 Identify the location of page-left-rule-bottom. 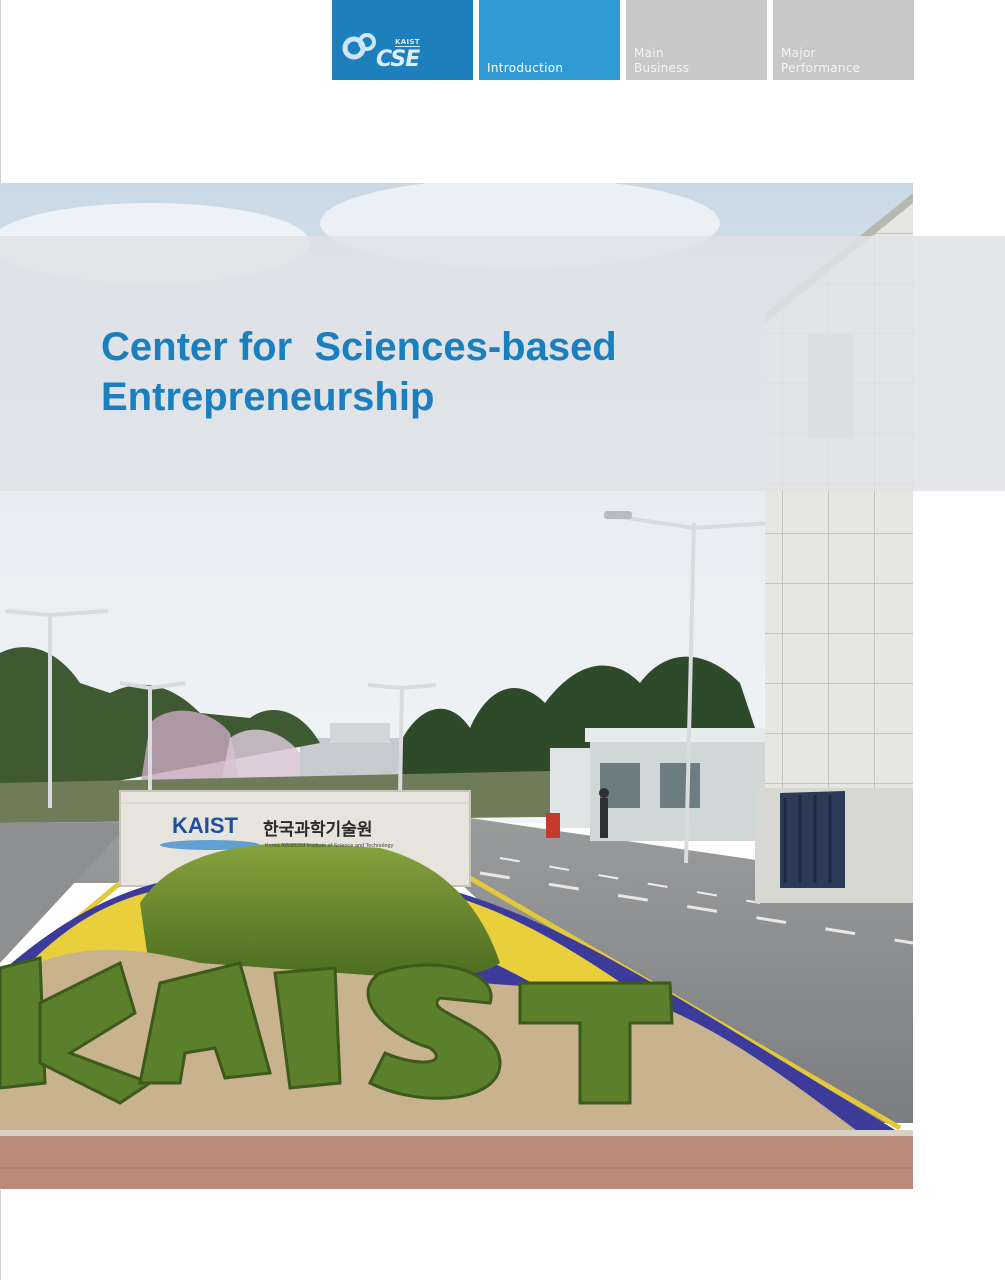
(0, 1235).